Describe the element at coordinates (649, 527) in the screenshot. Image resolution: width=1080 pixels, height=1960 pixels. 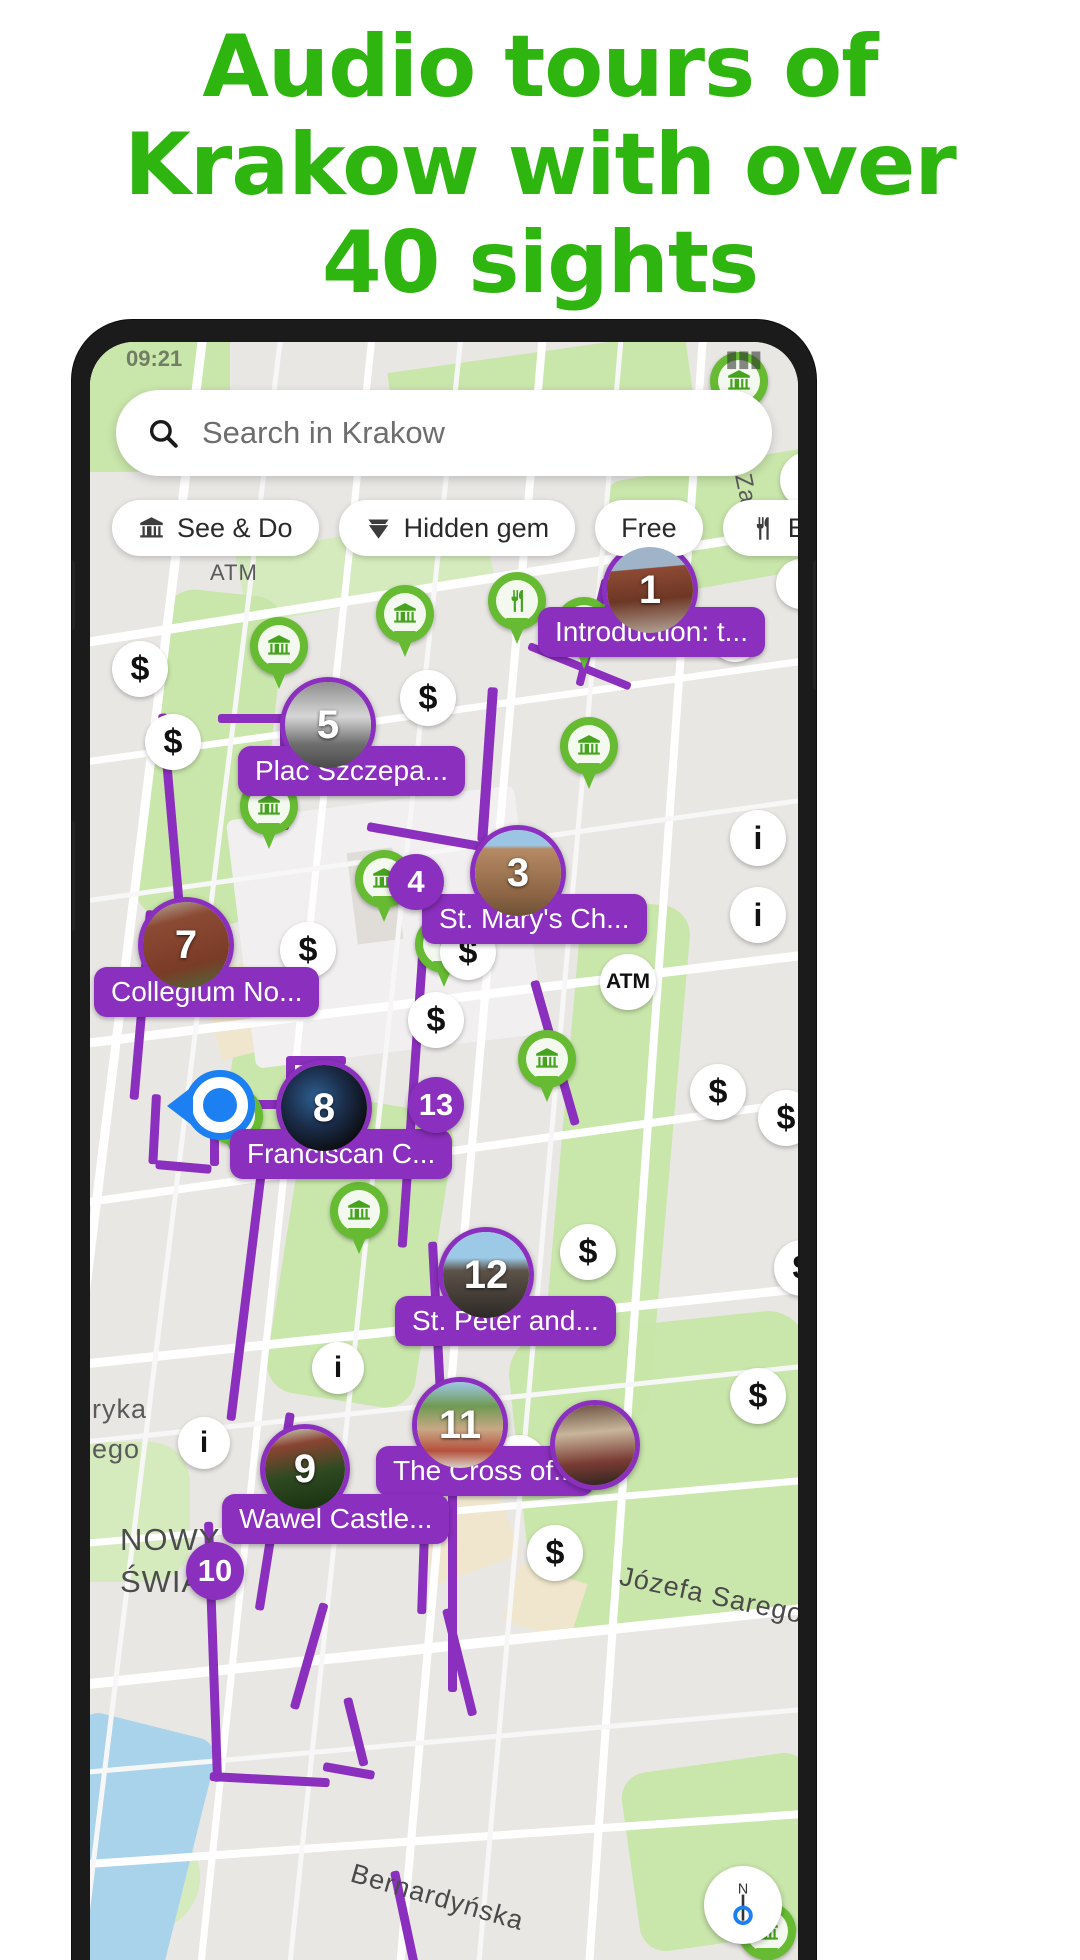
I see `filter-chip-label: Free` at that location.